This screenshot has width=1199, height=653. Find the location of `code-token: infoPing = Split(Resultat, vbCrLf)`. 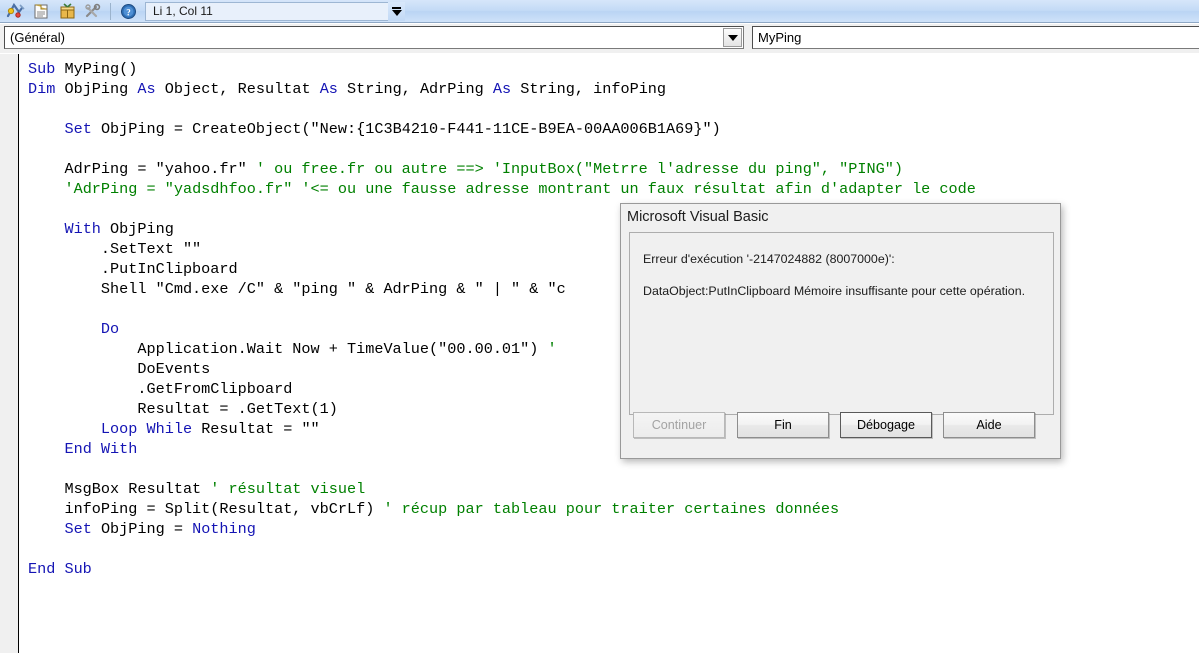

code-token: infoPing = Split(Resultat, vbCrLf) is located at coordinates (206, 509).